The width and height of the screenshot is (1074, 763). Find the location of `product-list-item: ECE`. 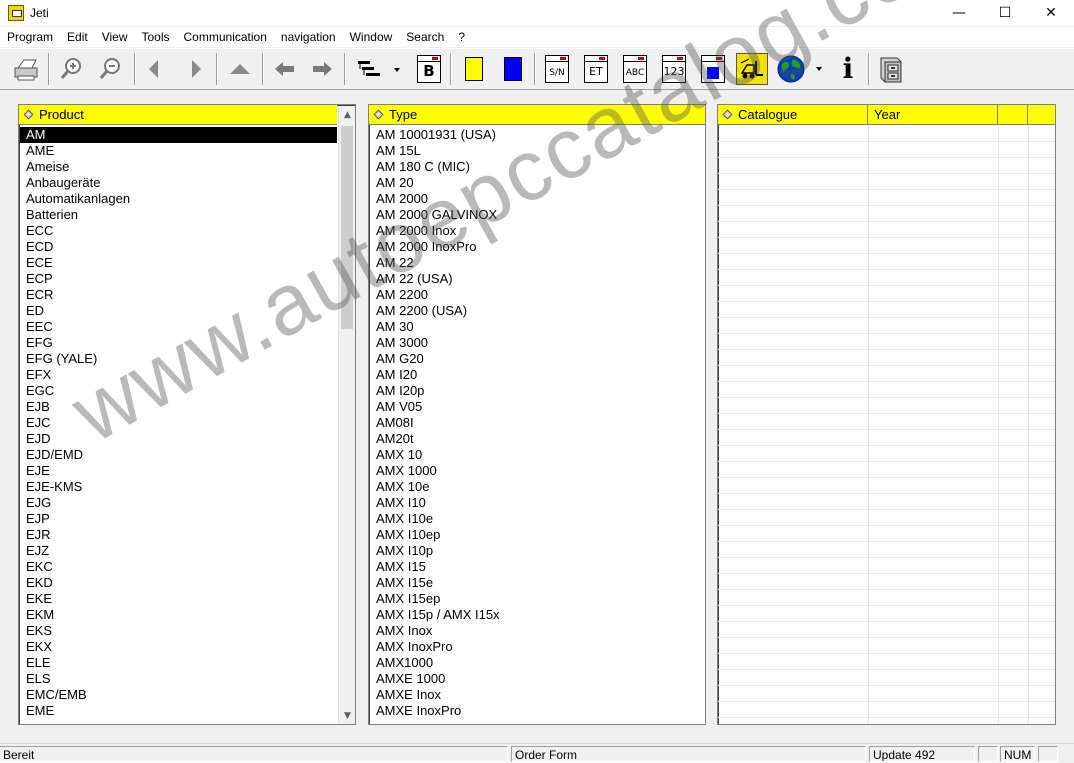

product-list-item: ECE is located at coordinates (178, 263).